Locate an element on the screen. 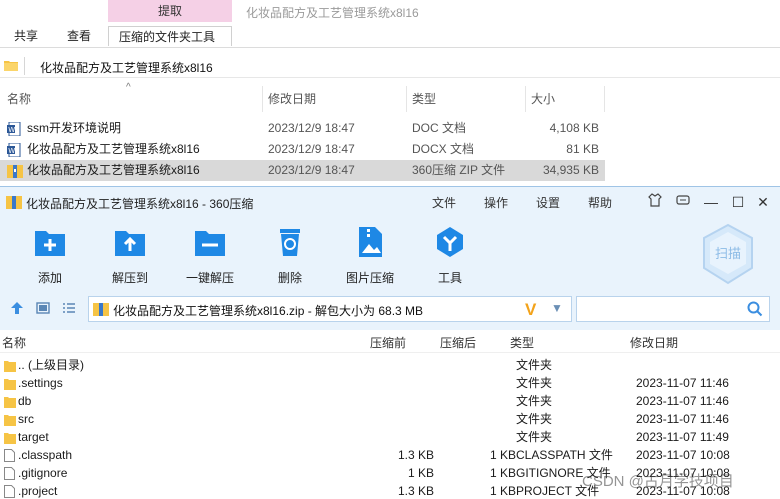 This screenshot has width=780, height=499. item-date: 2023-11-07 11:49 is located at coordinates (682, 437).